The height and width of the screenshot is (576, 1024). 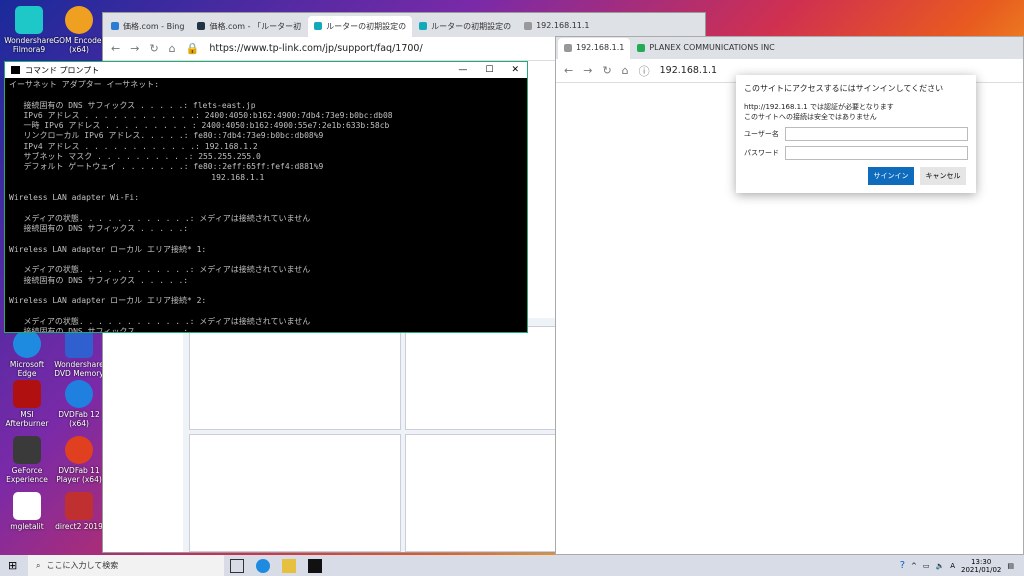 What do you see at coordinates (489, 70) in the screenshot?
I see `maximize-icon: ☐` at bounding box center [489, 70].